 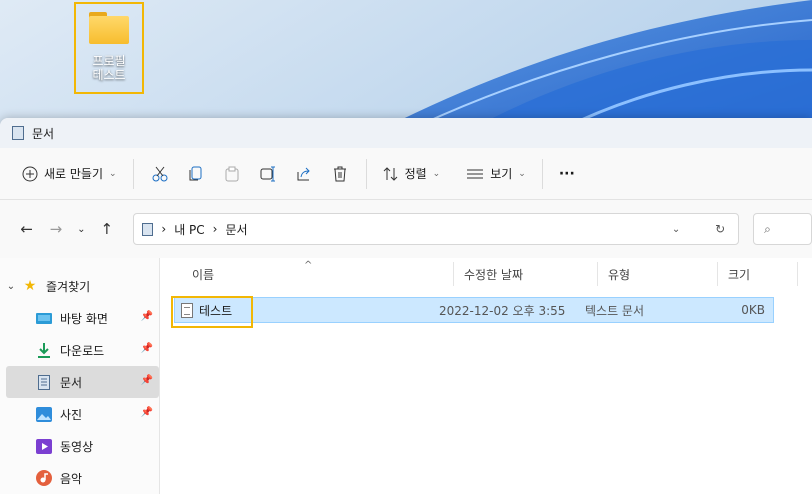 I want to click on refresh-button: ↻, so click(x=720, y=229).